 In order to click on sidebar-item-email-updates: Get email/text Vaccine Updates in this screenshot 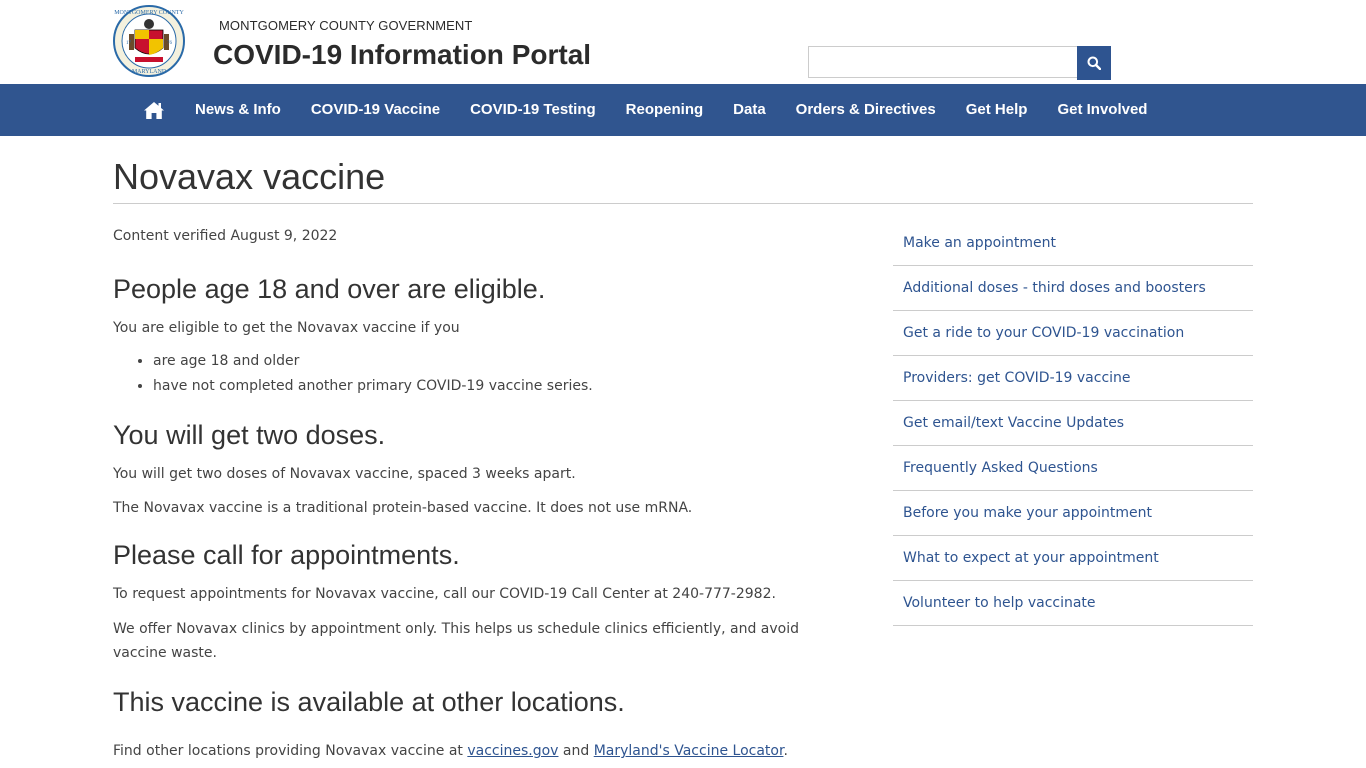, I will do `click(1073, 423)`.